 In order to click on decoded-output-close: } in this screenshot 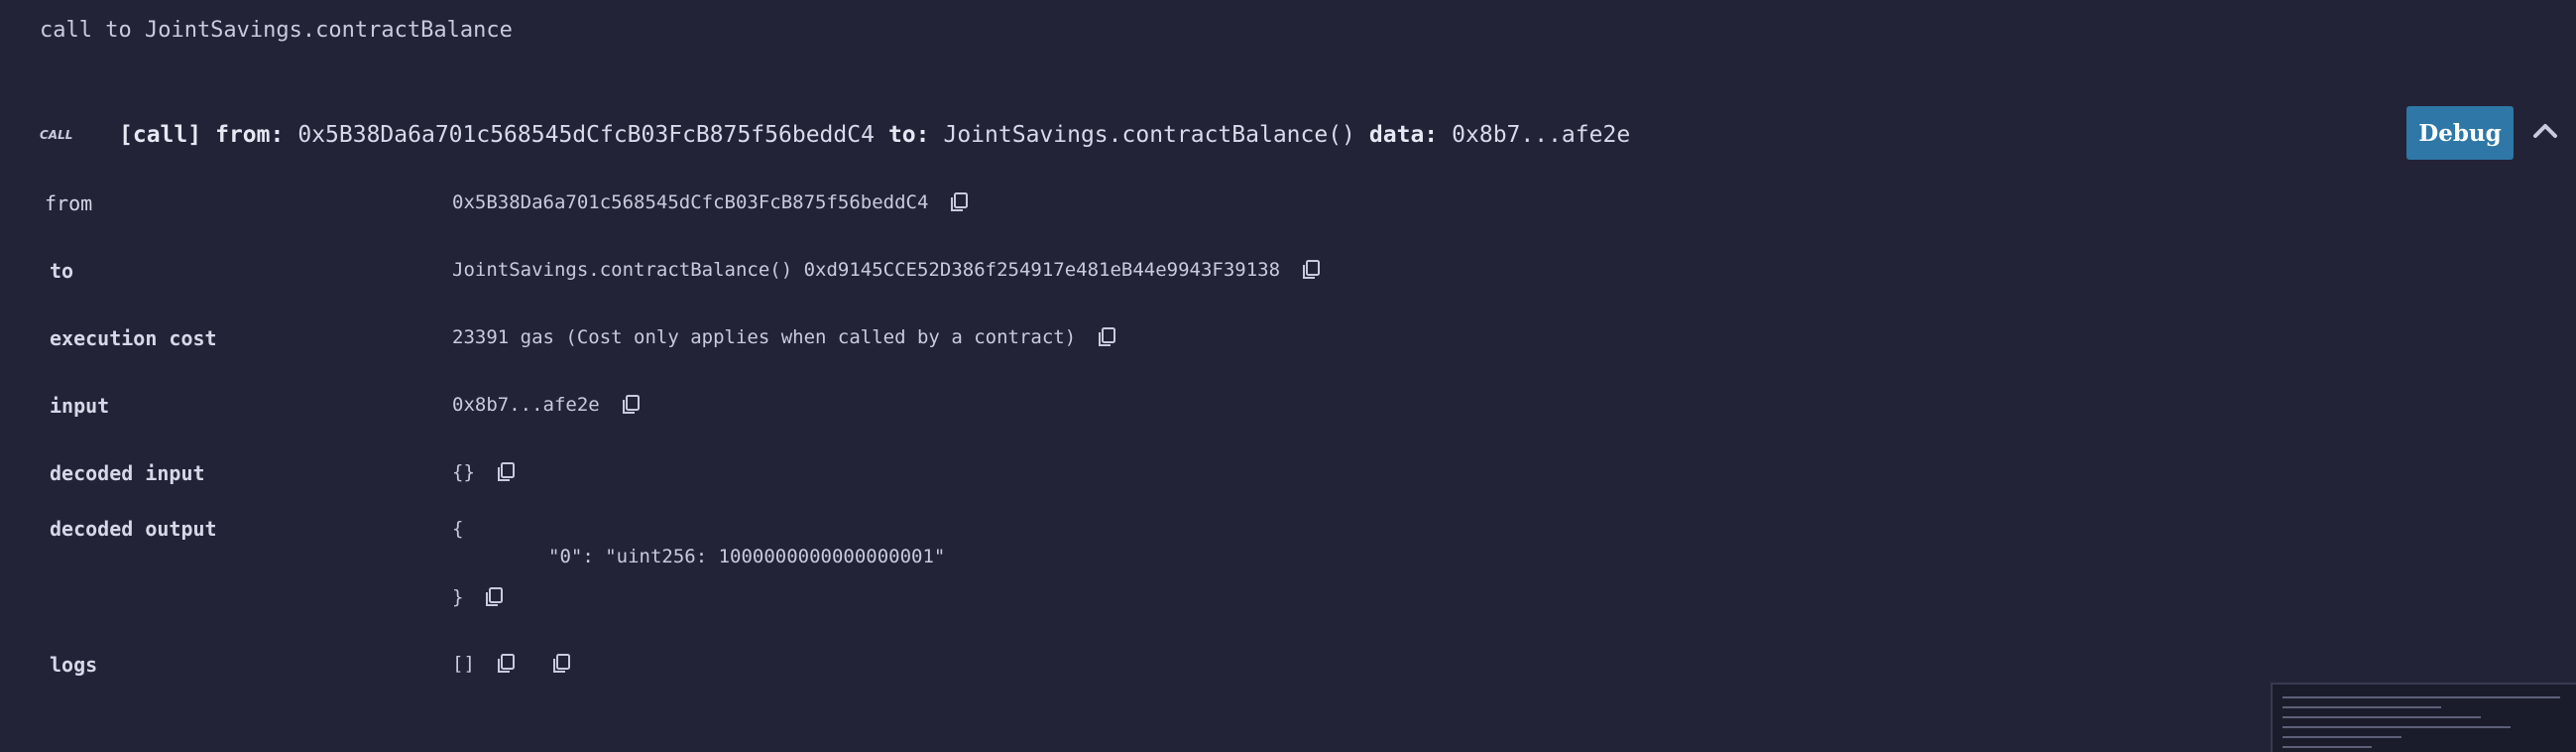, I will do `click(458, 597)`.